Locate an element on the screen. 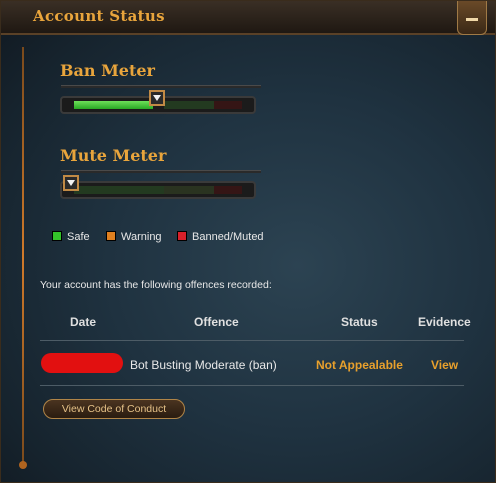  table-row-divider is located at coordinates (252, 385).